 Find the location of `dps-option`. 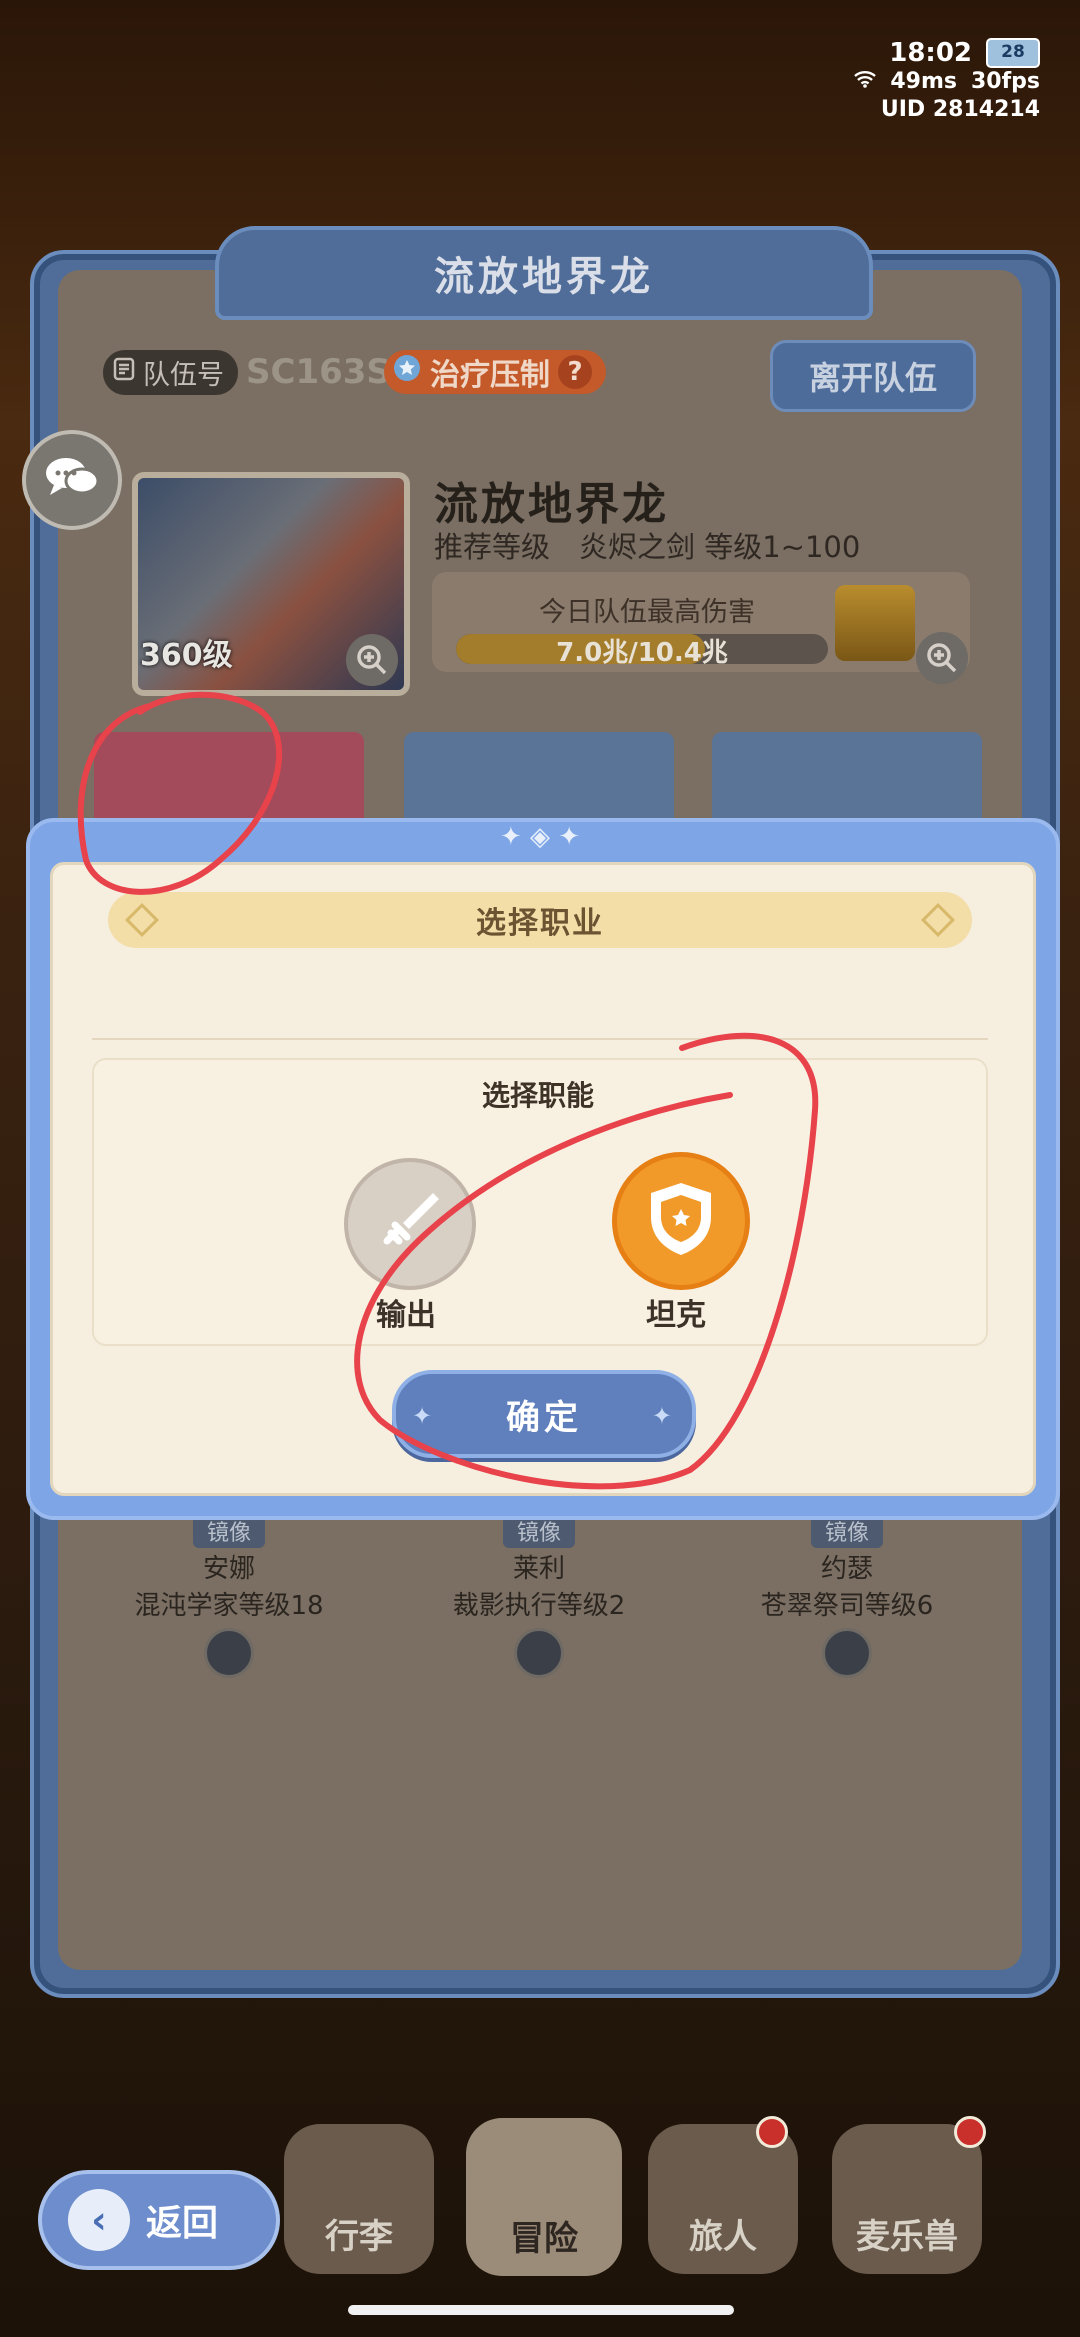

dps-option is located at coordinates (410, 1224).